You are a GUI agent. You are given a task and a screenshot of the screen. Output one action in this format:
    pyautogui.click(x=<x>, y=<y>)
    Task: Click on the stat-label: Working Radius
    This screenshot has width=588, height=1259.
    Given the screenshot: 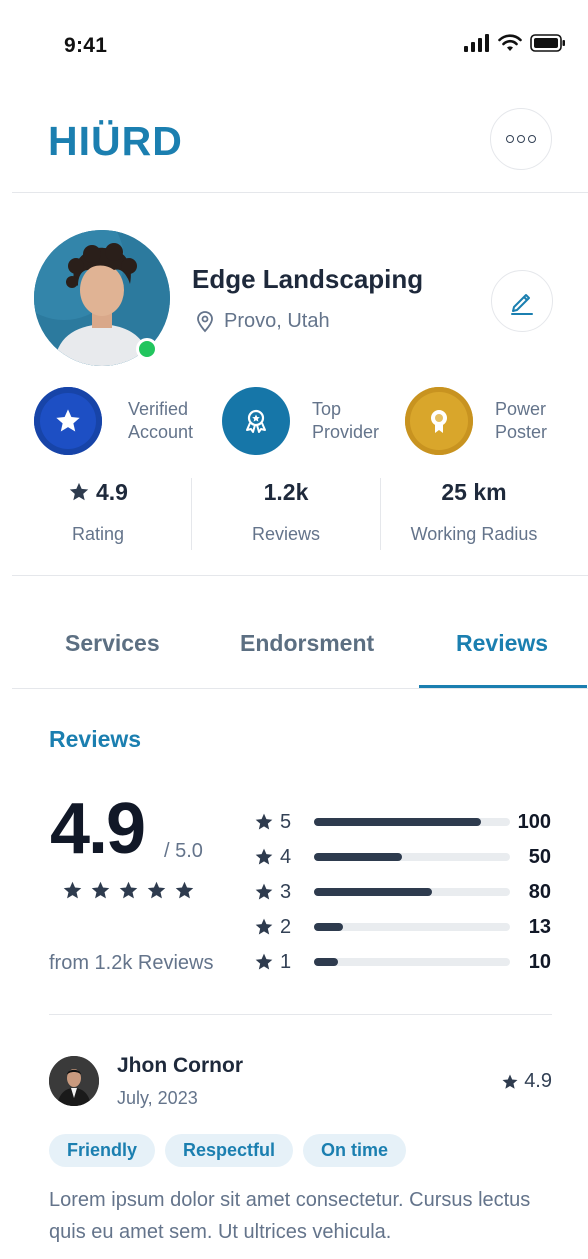 What is the action you would take?
    pyautogui.click(x=474, y=534)
    